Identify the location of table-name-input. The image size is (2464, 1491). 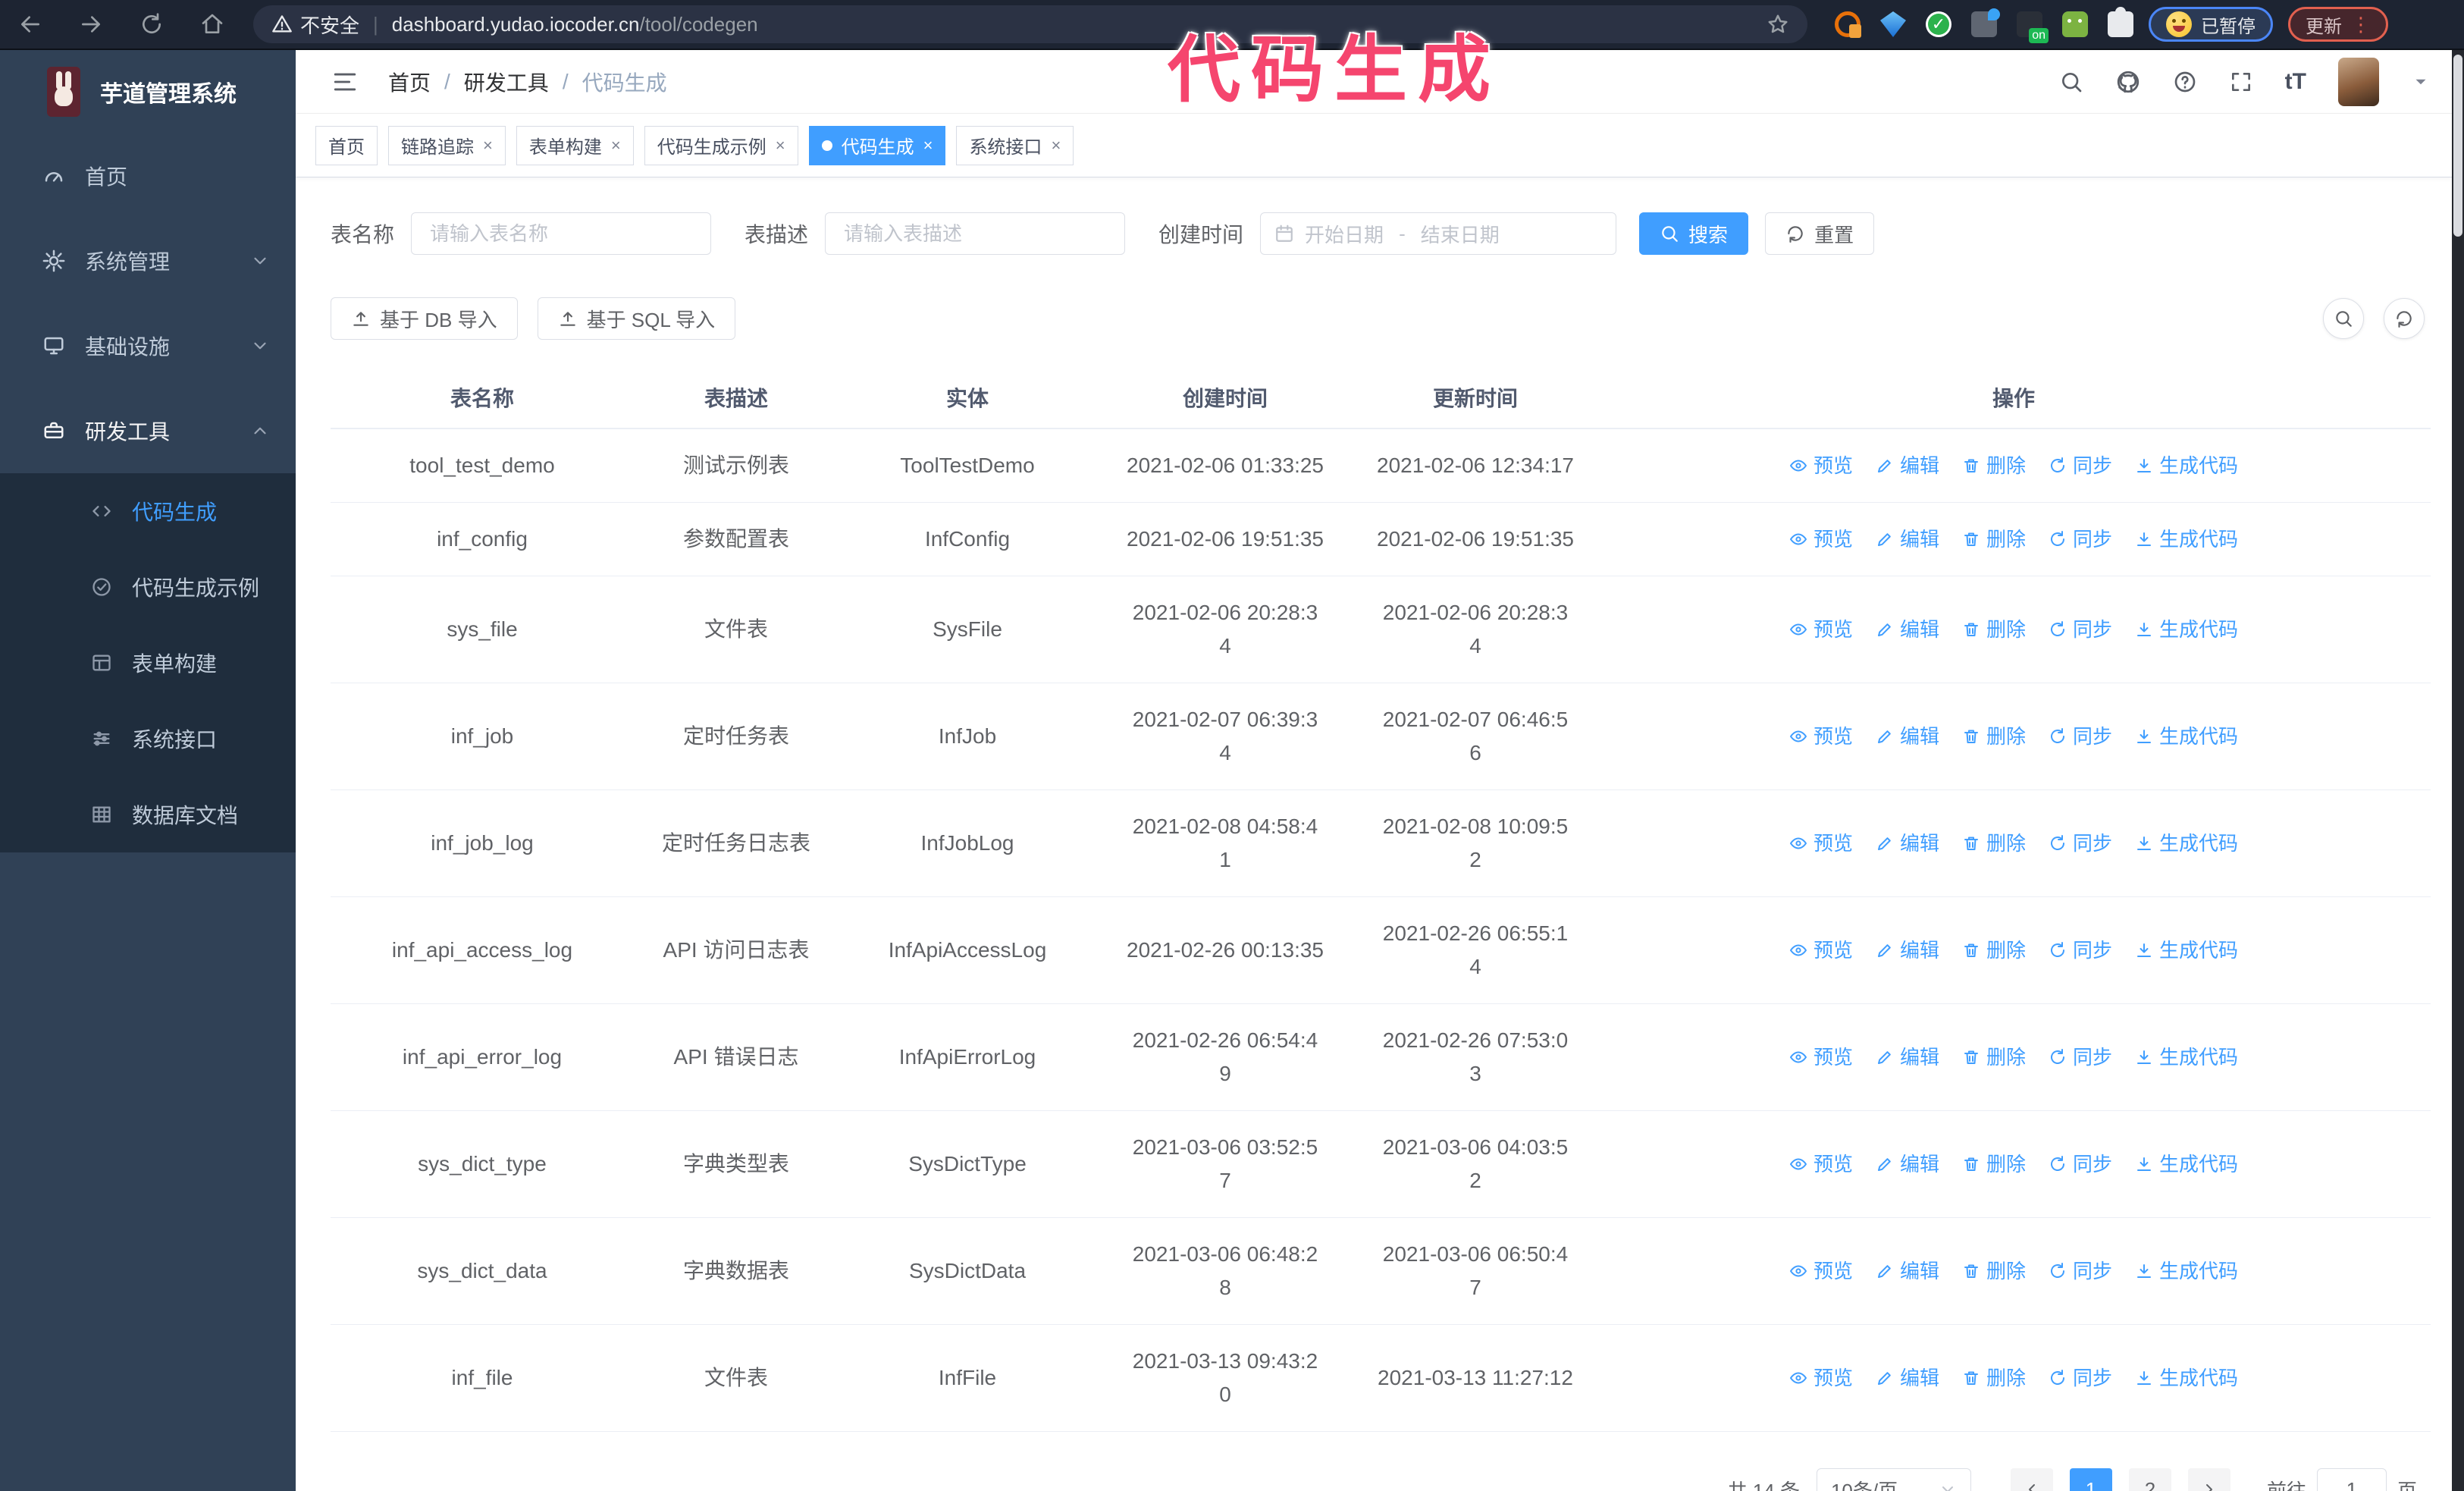
(561, 233).